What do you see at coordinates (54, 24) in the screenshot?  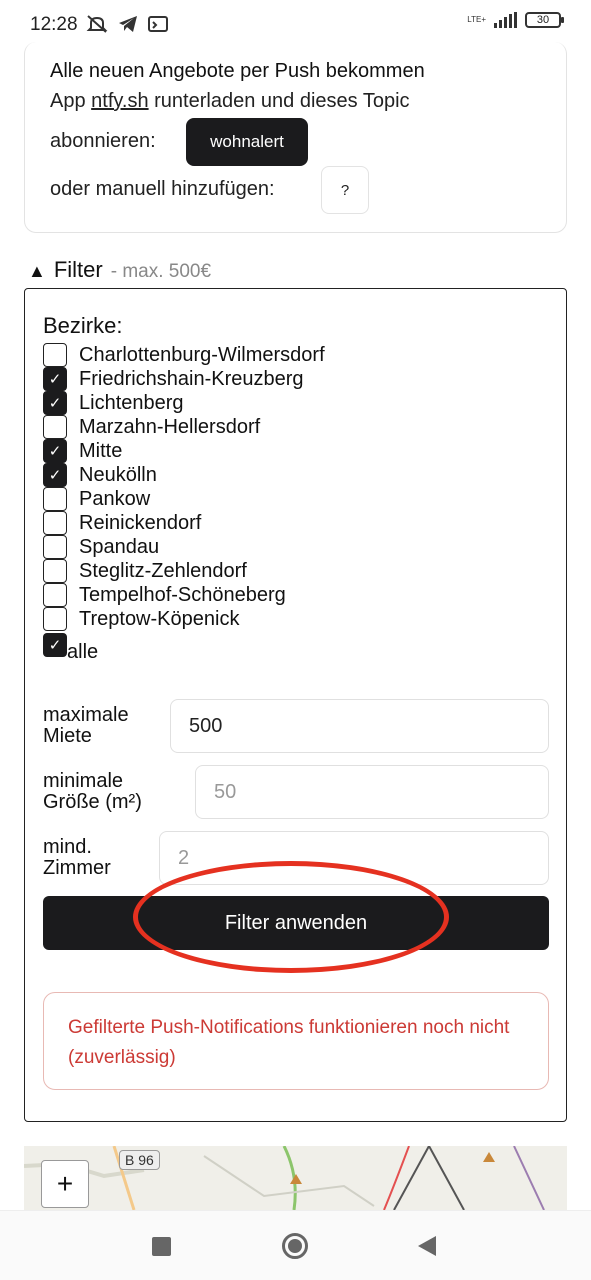 I see `status-time: 12:28` at bounding box center [54, 24].